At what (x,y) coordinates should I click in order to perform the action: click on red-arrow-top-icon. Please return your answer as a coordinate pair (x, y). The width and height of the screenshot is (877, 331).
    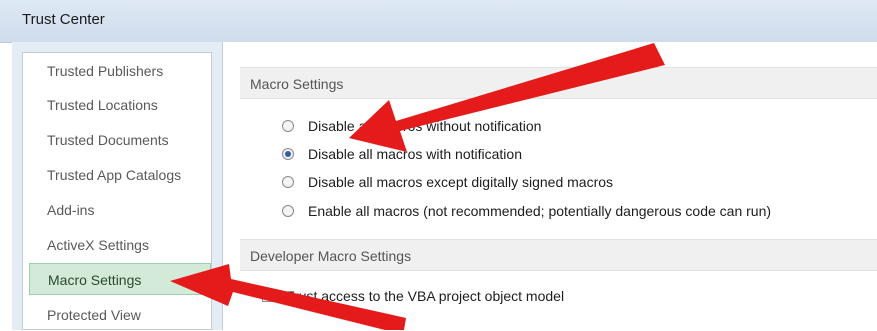
    Looking at the image, I should click on (507, 97).